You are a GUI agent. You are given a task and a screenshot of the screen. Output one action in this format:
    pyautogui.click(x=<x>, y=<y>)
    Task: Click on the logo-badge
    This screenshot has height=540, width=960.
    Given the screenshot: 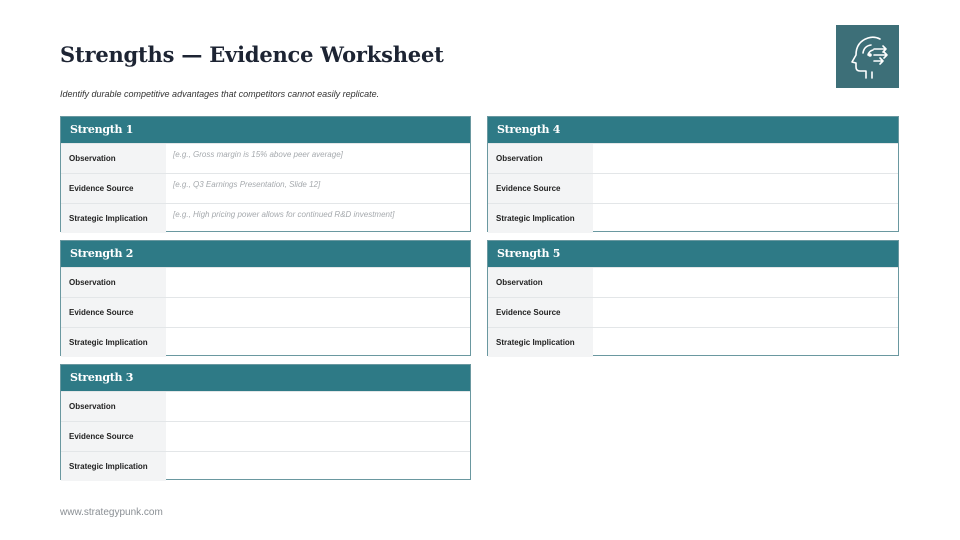 What is the action you would take?
    pyautogui.click(x=867, y=56)
    